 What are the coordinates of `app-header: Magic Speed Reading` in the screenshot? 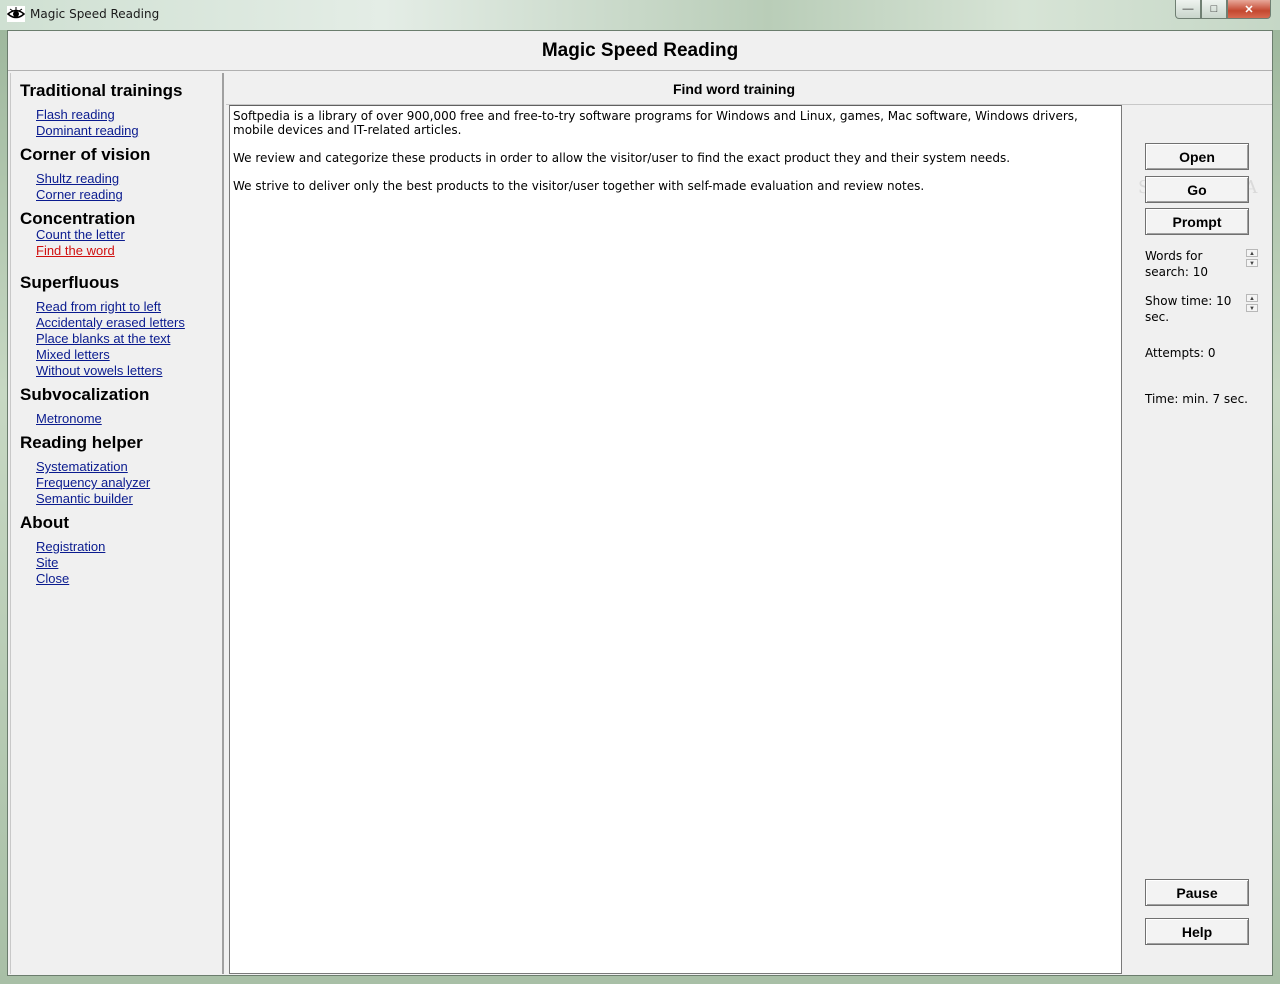 It's located at (640, 51).